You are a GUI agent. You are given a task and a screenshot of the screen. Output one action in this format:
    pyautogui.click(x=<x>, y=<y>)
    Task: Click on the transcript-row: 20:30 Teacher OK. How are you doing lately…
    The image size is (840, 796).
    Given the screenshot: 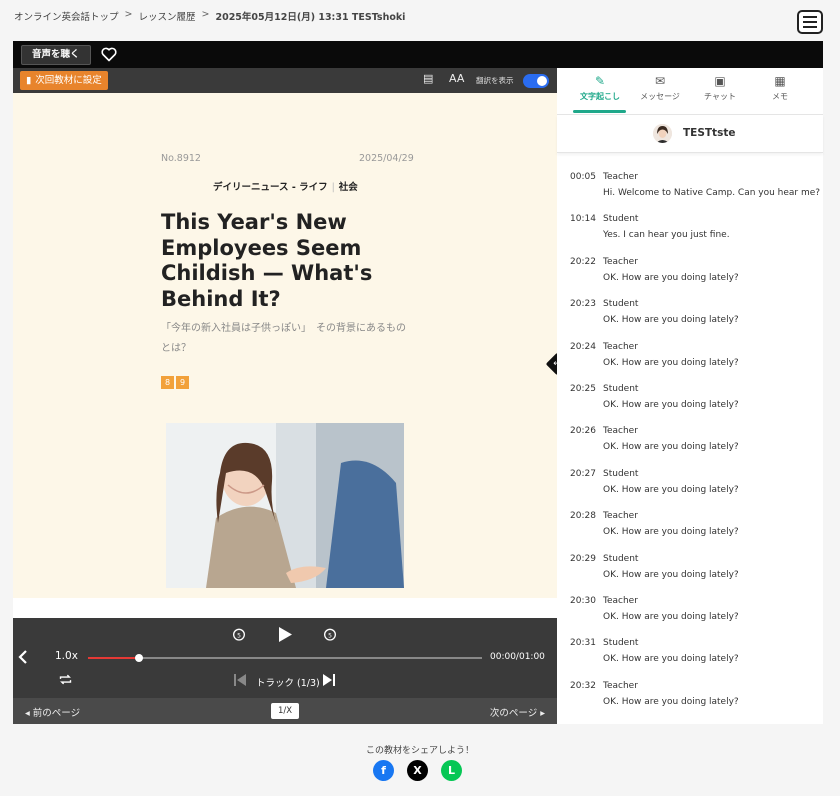 What is the action you would take?
    pyautogui.click(x=690, y=617)
    